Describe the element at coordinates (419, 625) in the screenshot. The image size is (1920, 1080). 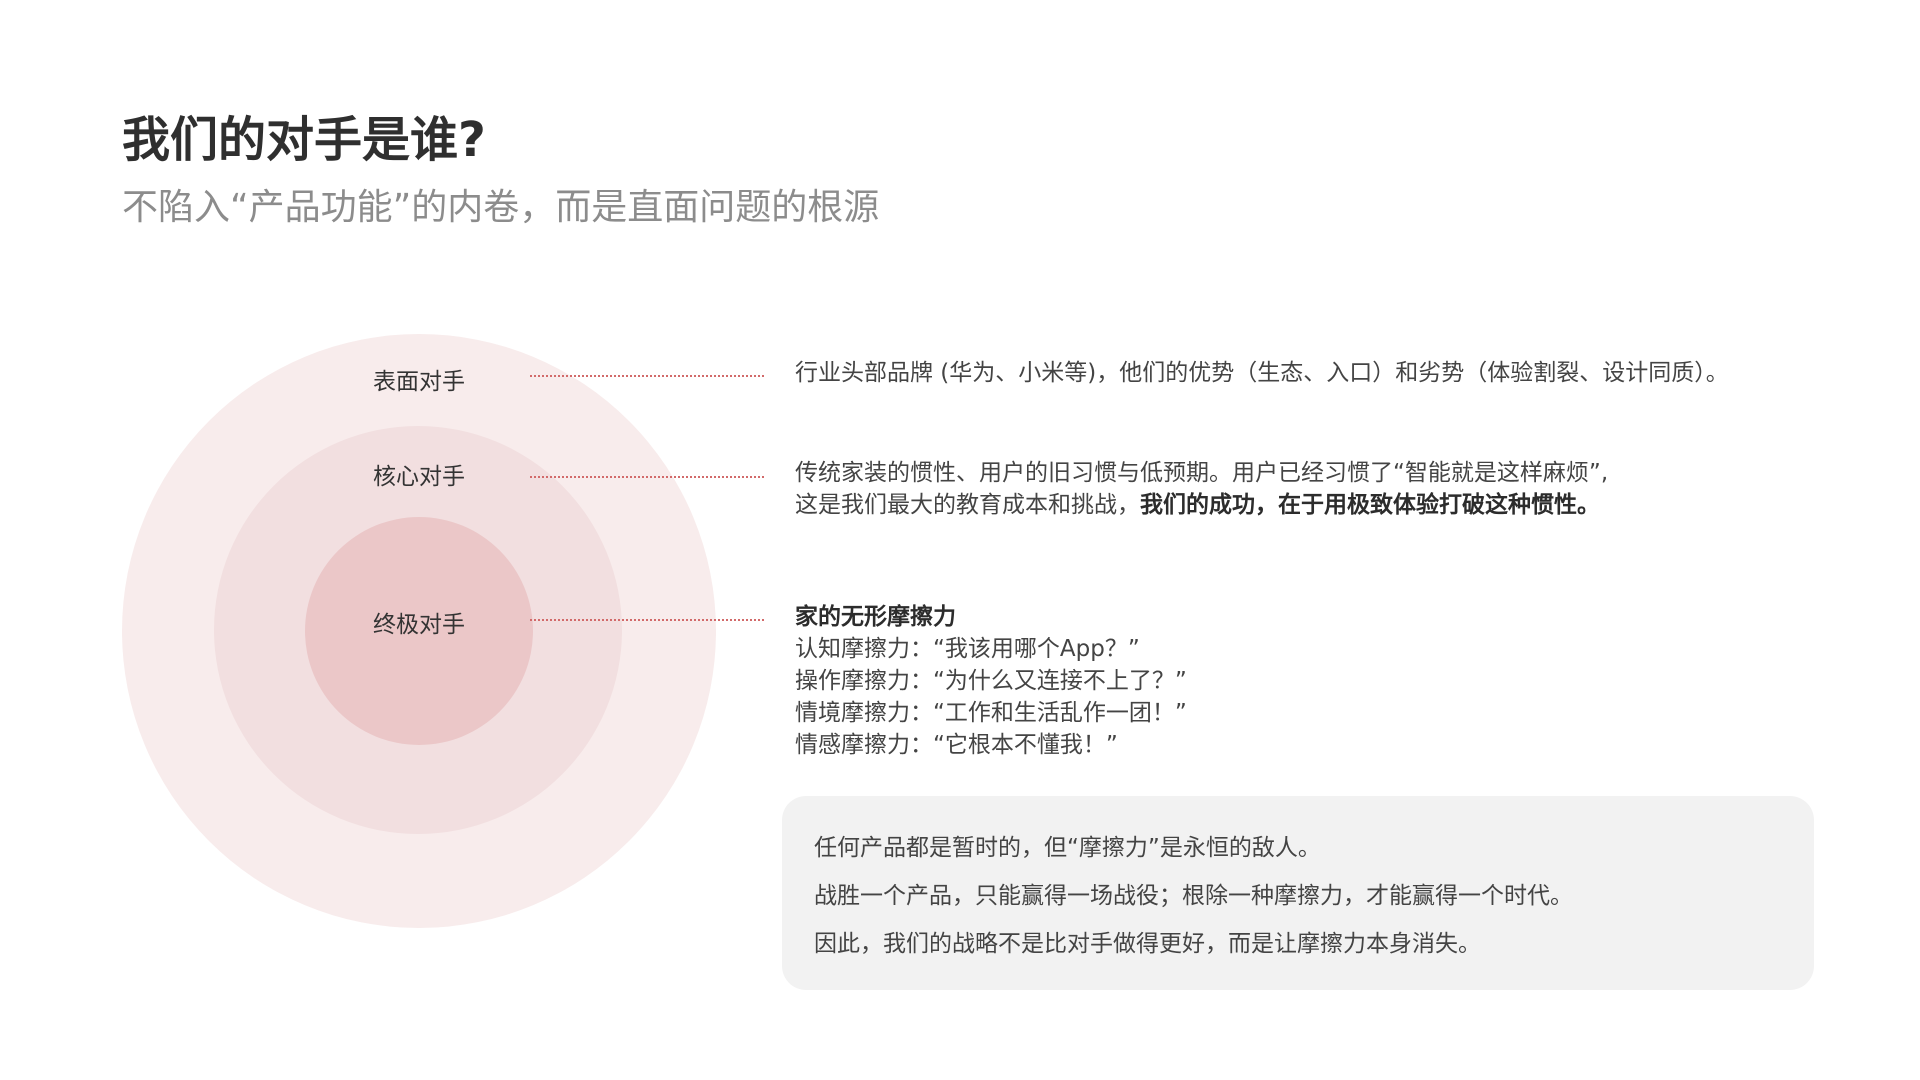
I see `ring-label-ultimate: 终极对手` at that location.